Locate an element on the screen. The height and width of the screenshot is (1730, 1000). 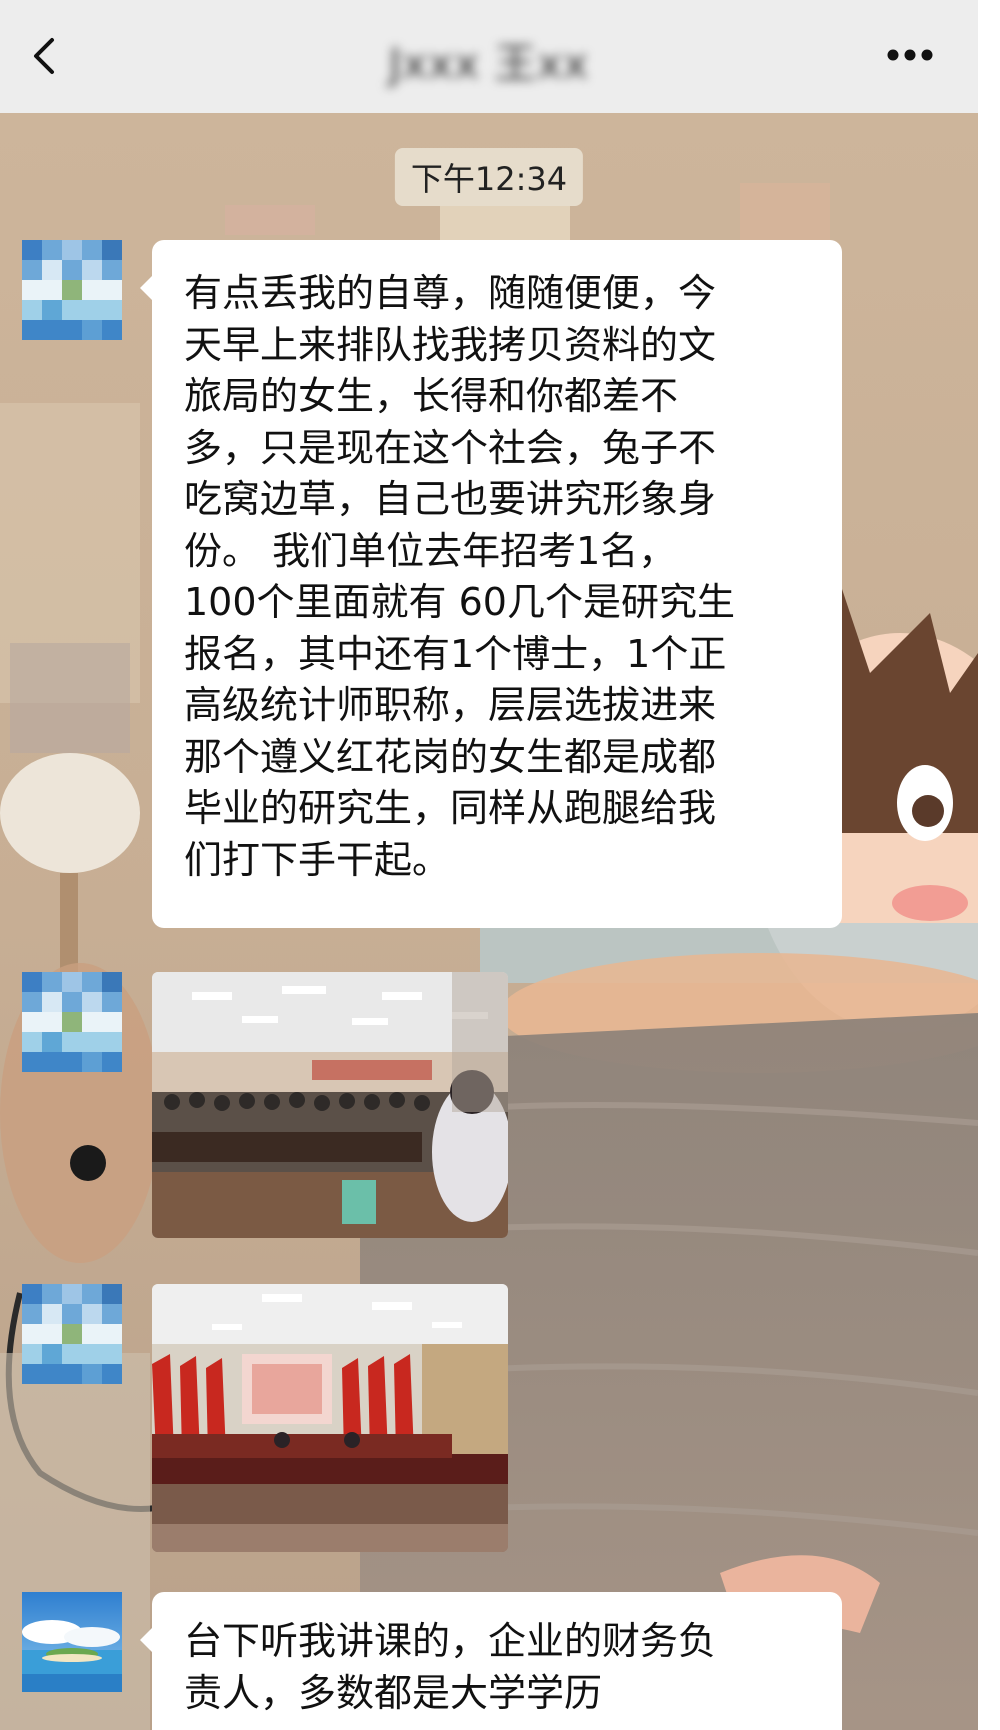
message-image-classroom is located at coordinates (330, 1105).